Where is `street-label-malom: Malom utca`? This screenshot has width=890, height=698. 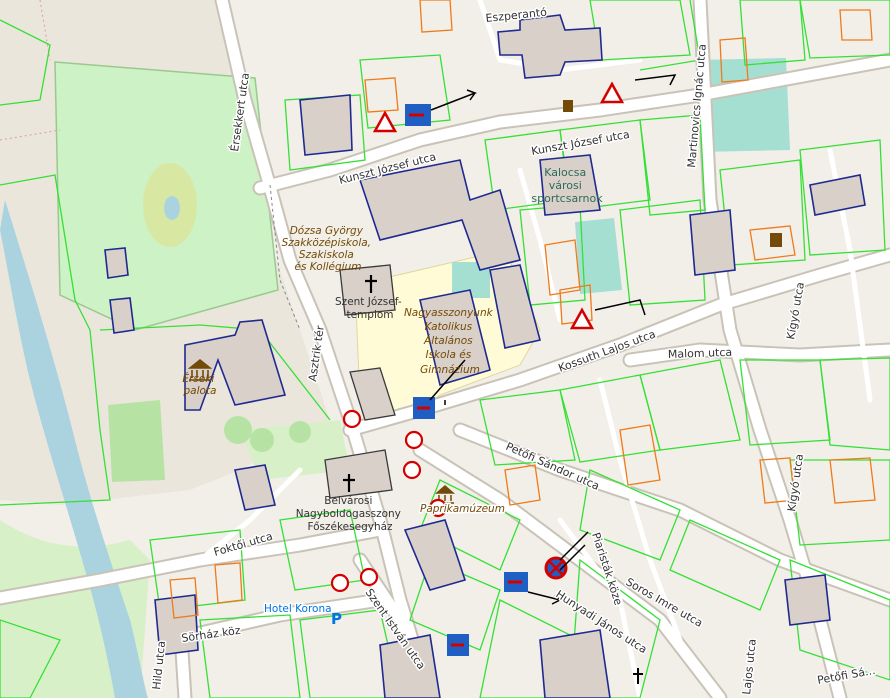
street-label-malom: Malom utca is located at coordinates (700, 353).